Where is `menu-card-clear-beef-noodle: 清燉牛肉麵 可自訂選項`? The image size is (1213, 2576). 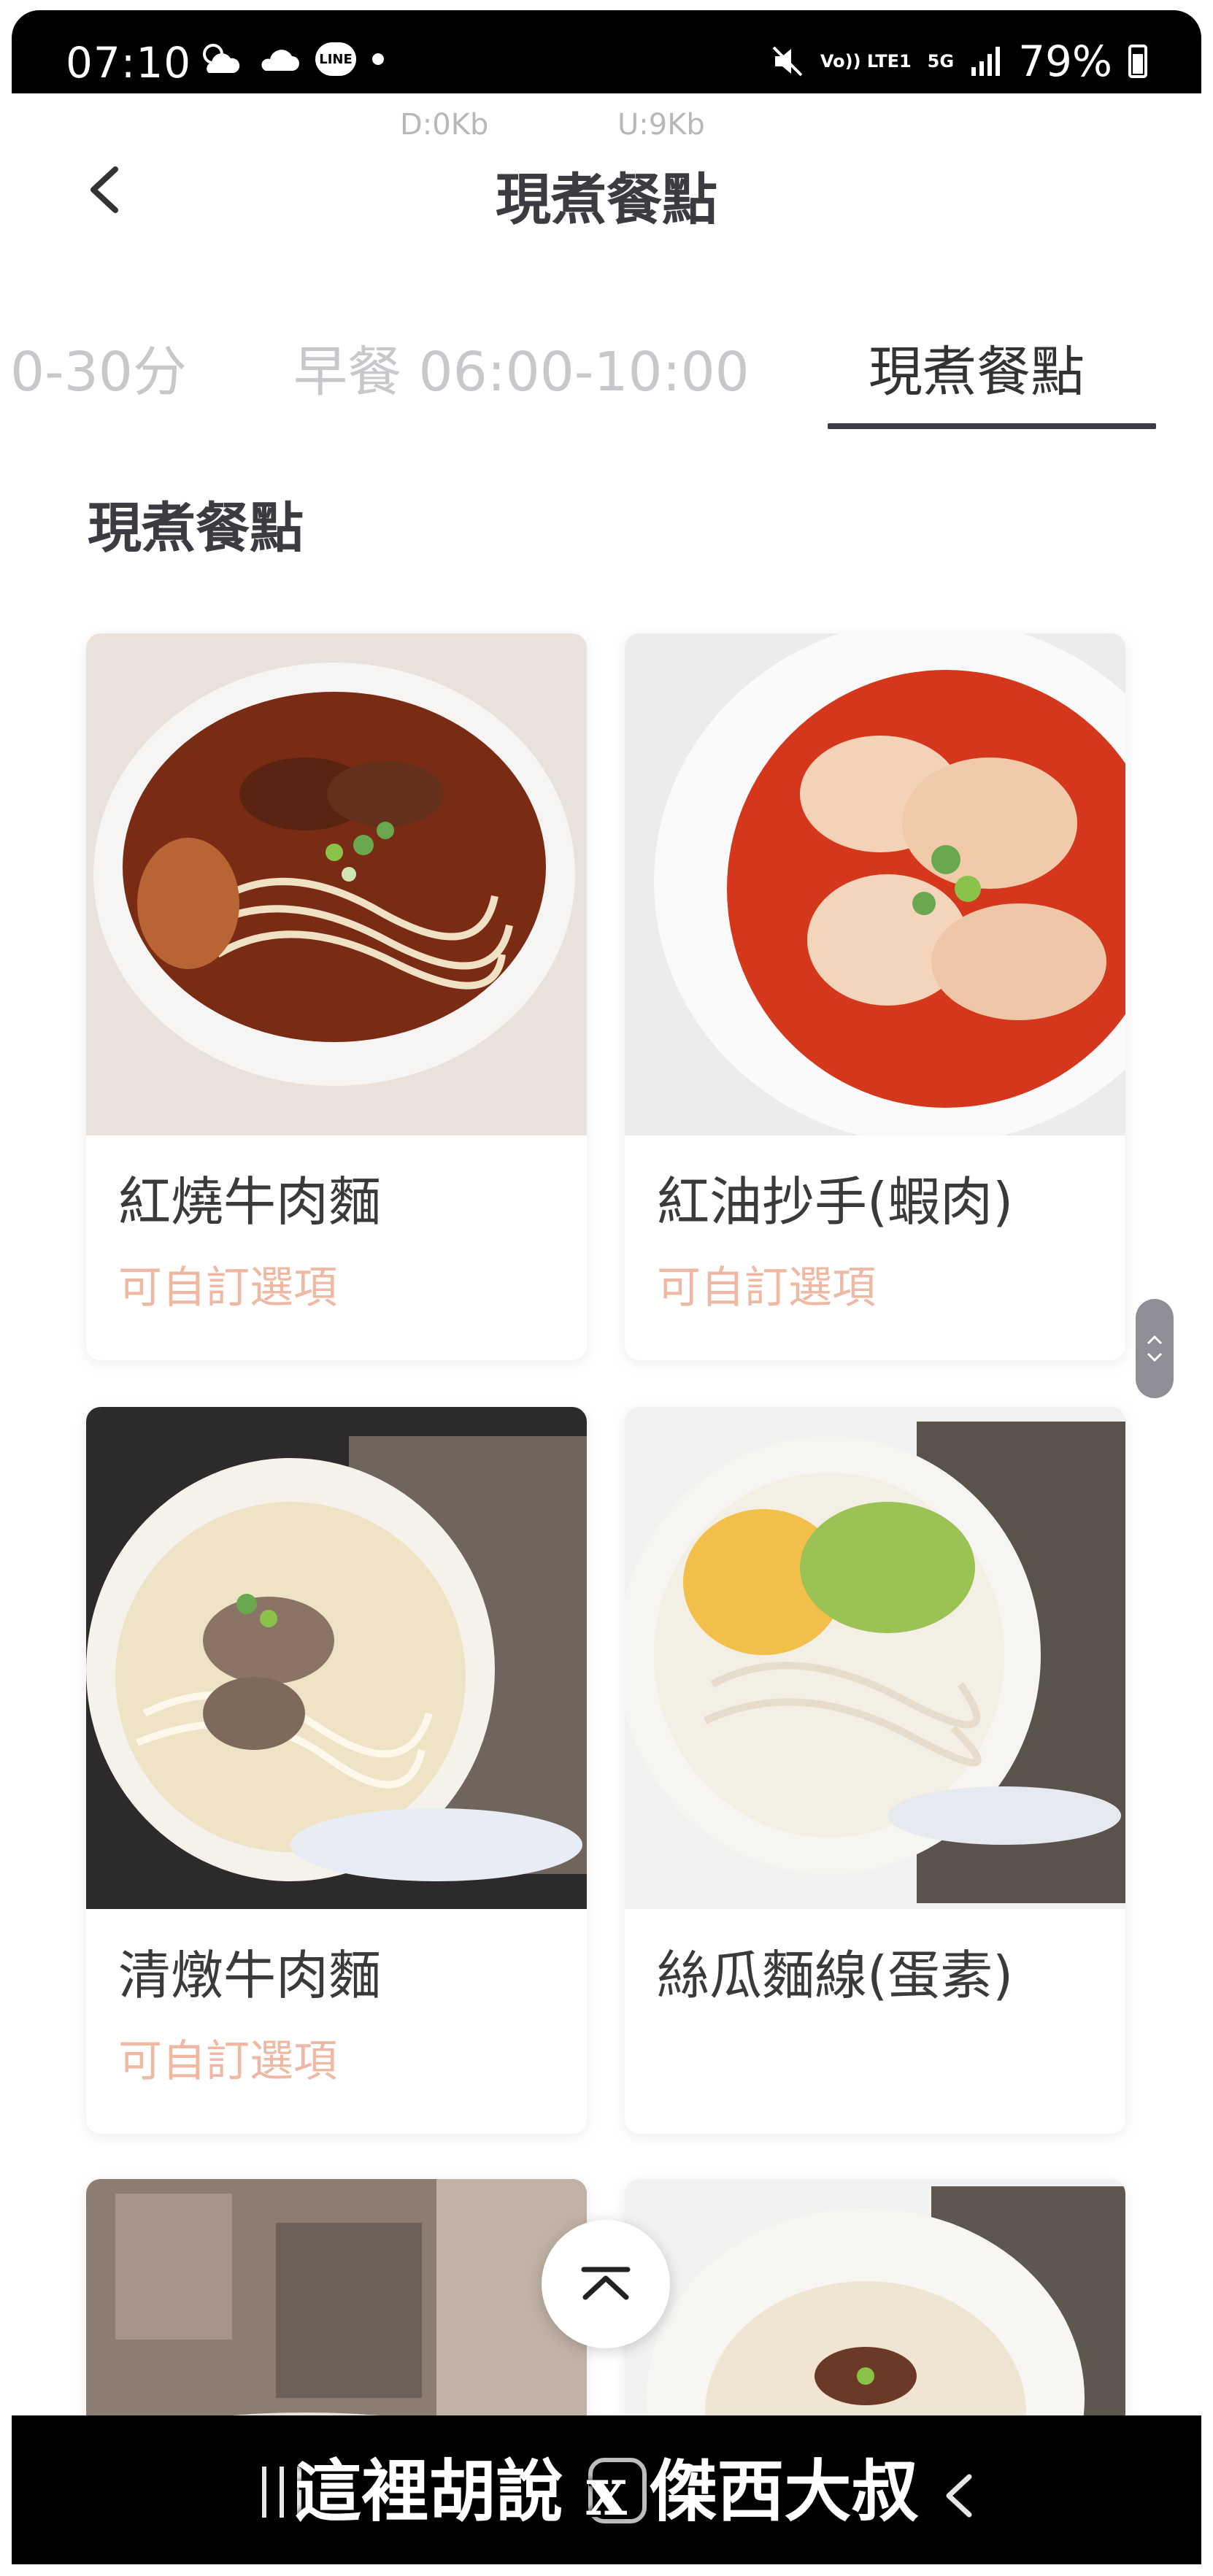
menu-card-clear-beef-noodle: 清燉牛肉麵 可自訂選項 is located at coordinates (336, 1770).